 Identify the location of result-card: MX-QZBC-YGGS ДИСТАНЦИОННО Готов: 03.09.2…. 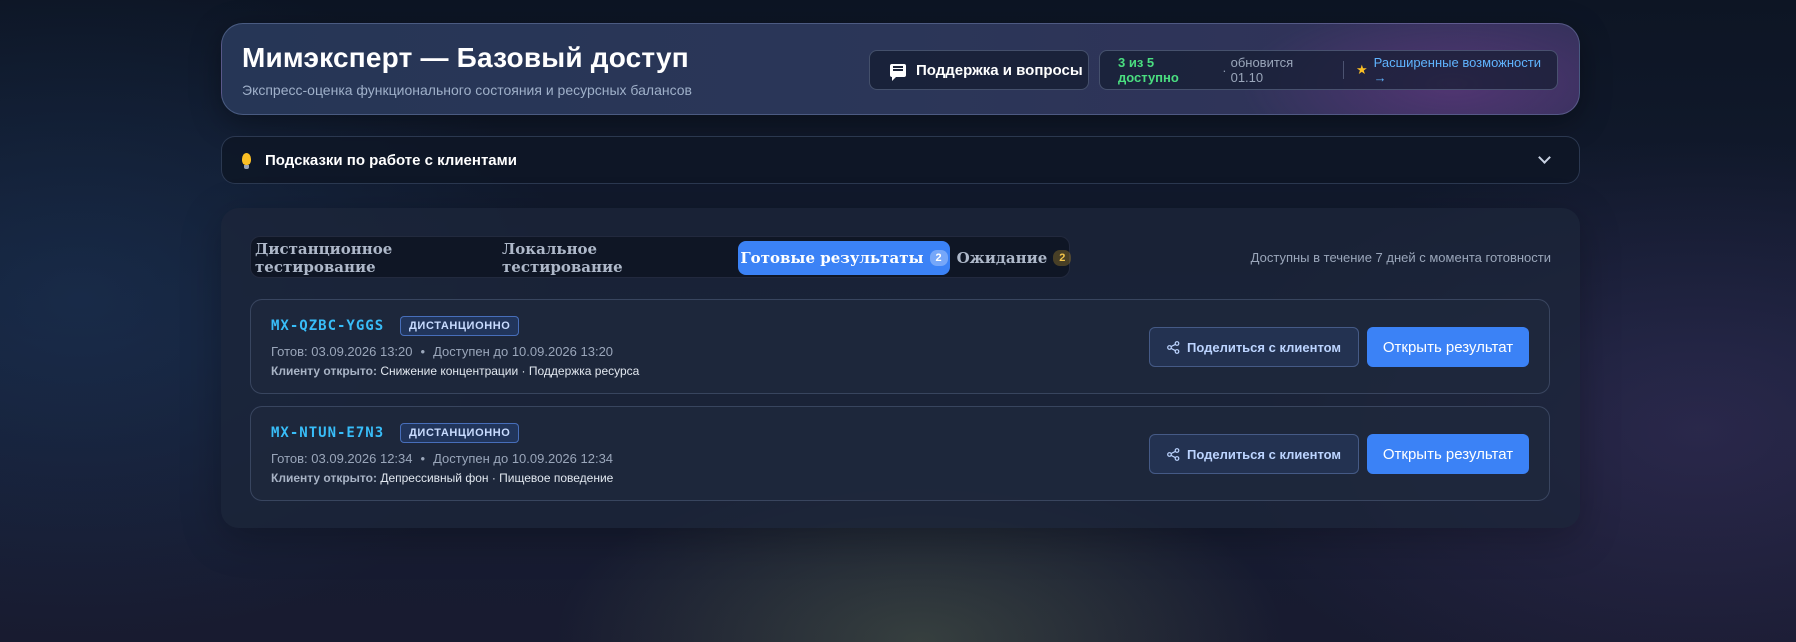
(900, 346).